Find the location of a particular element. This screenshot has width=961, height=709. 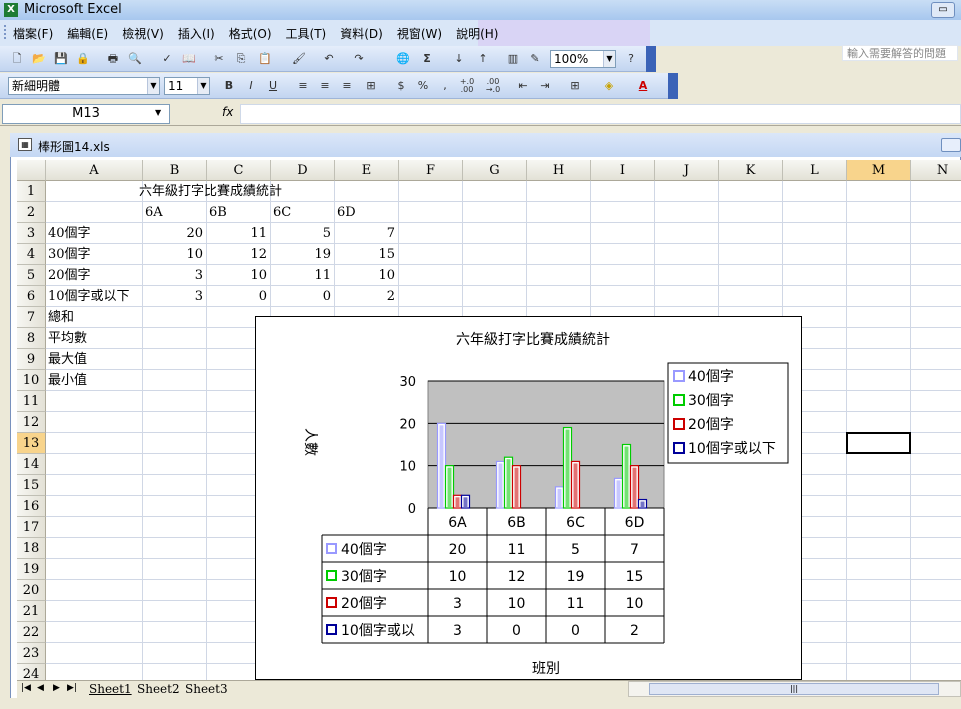

cell-value: 12 is located at coordinates (239, 254).